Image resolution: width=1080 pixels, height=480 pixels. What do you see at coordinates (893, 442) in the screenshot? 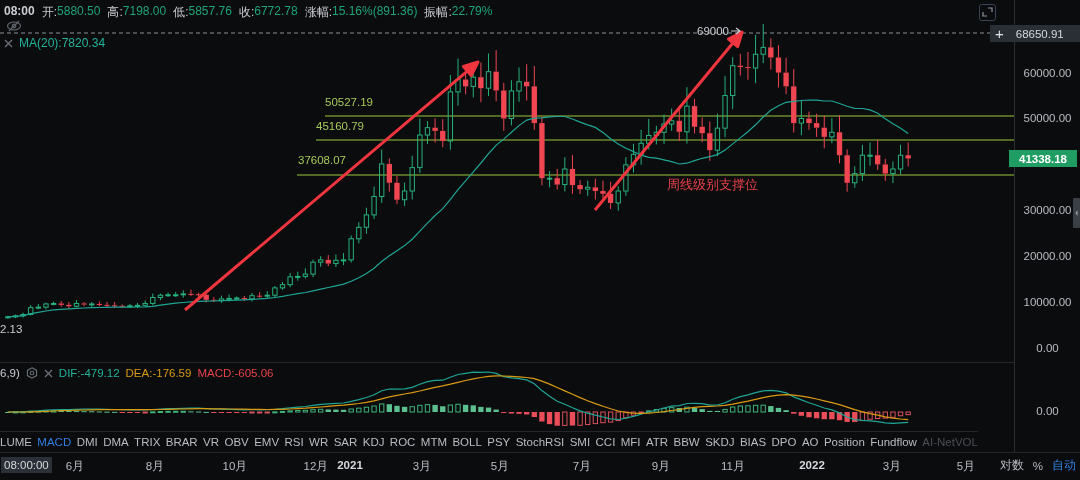
I see `indicator-tab: Fundflow` at bounding box center [893, 442].